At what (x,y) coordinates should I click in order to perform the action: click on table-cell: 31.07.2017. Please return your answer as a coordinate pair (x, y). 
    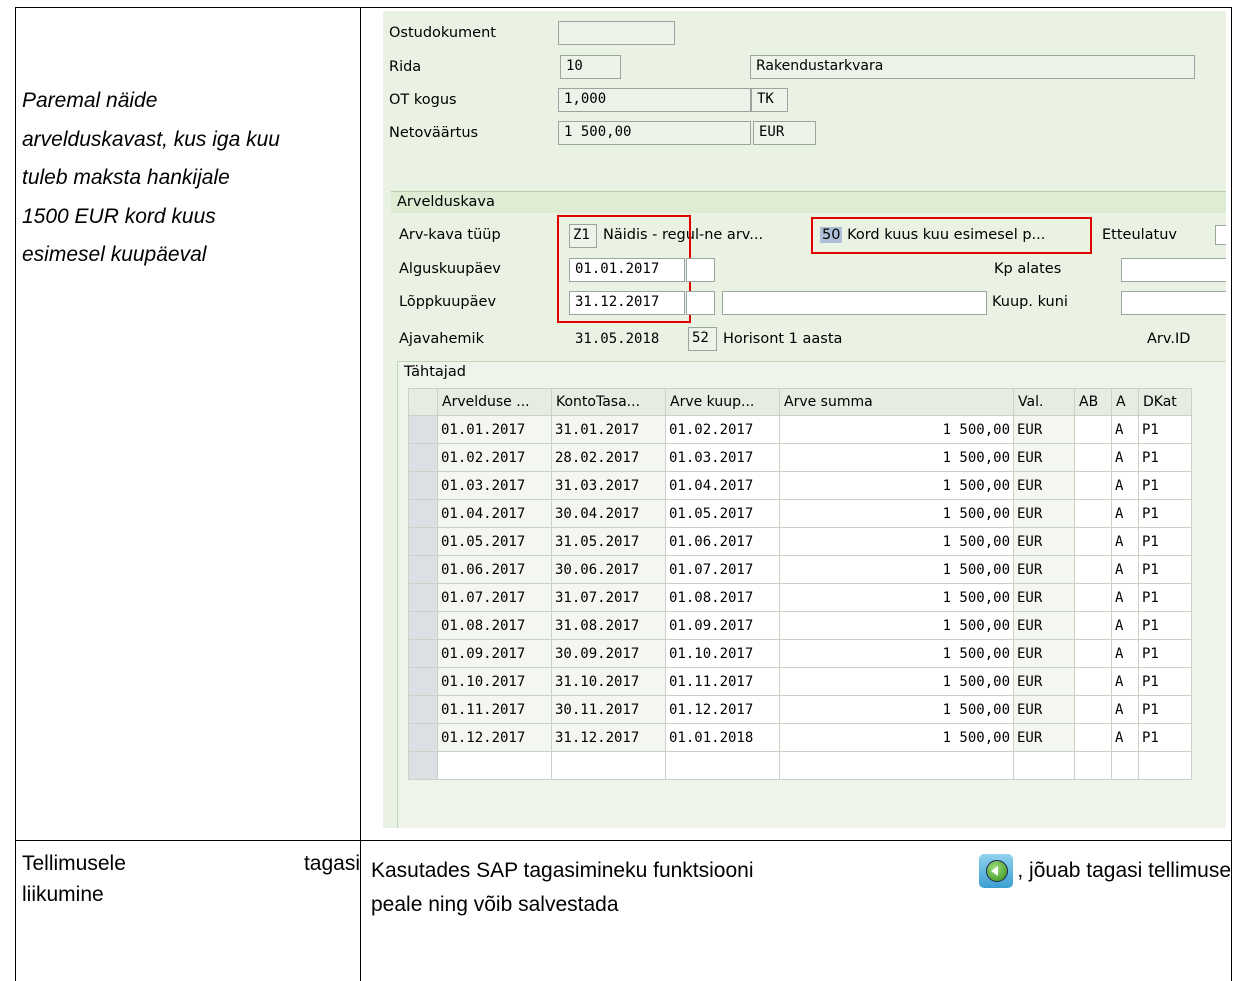
    Looking at the image, I should click on (608, 597).